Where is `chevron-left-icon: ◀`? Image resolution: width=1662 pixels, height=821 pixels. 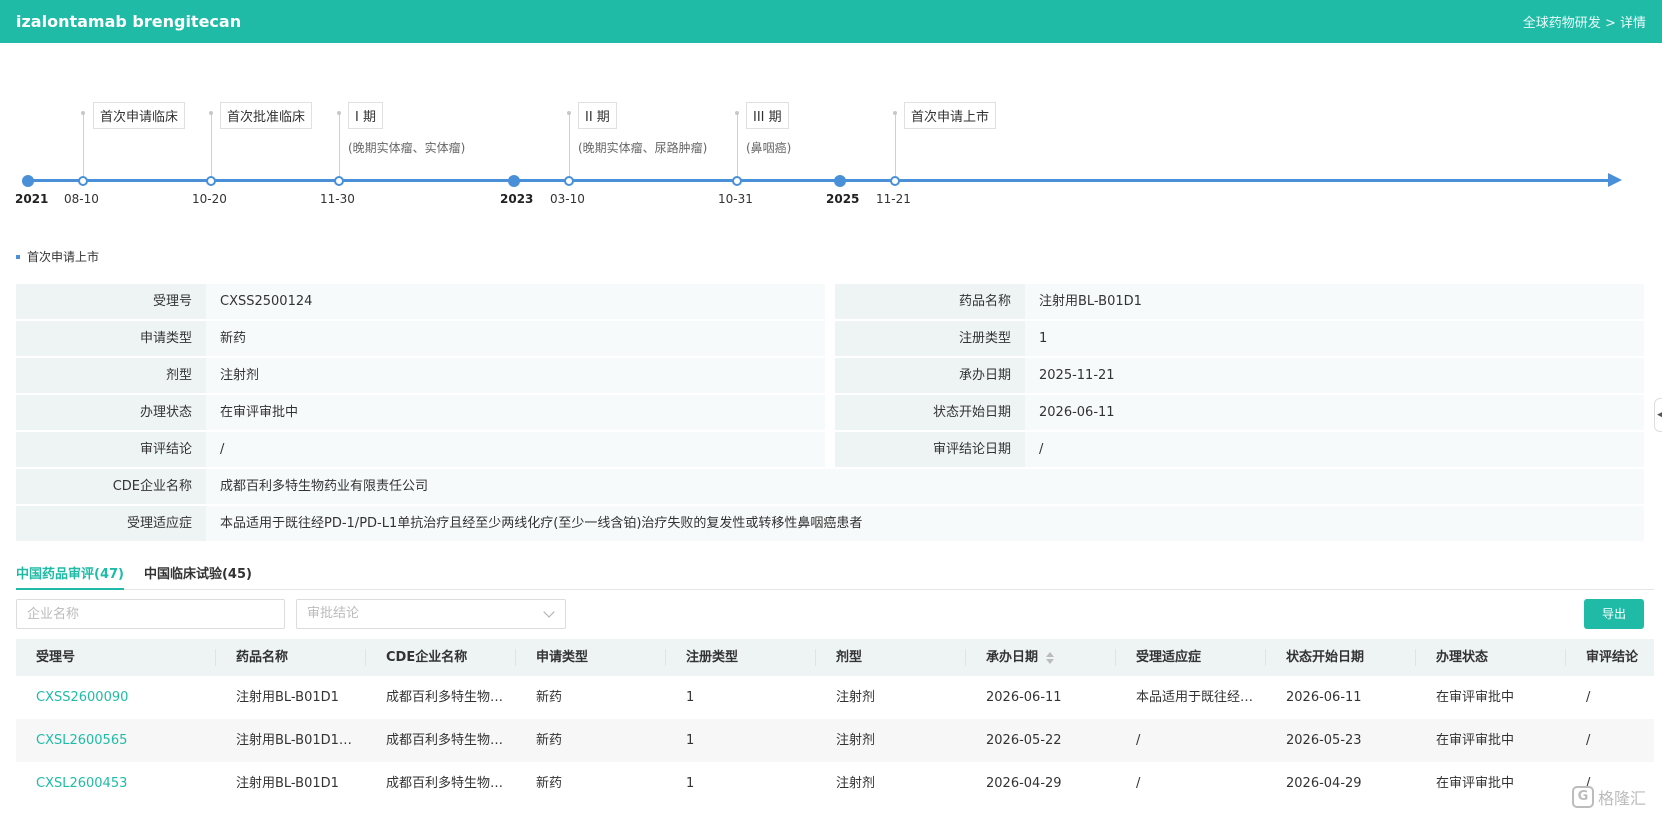
chevron-left-icon: ◀ is located at coordinates (1659, 415).